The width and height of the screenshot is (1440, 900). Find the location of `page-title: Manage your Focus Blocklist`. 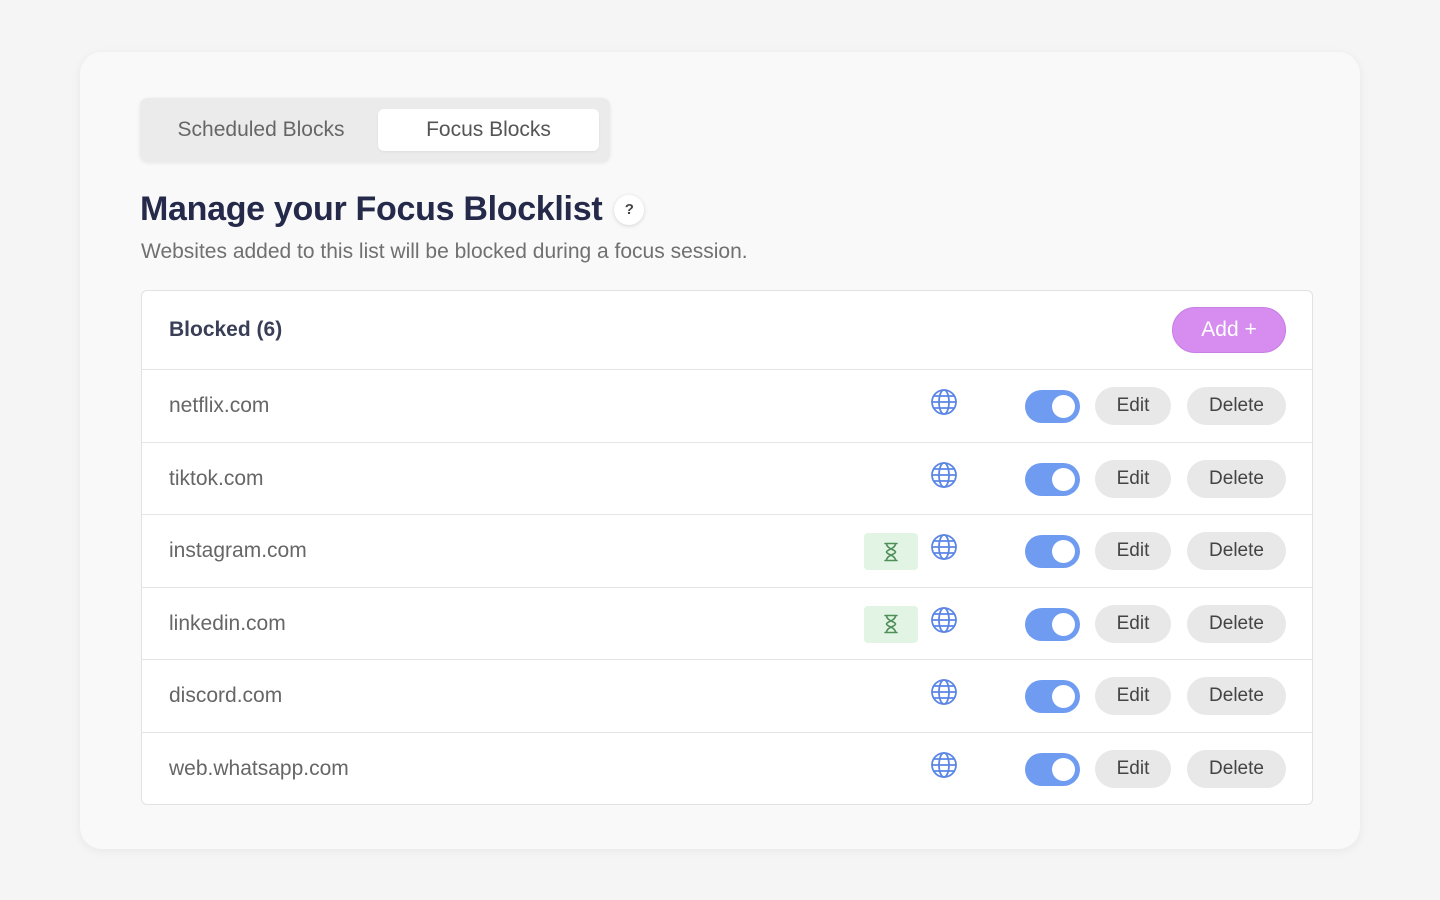

page-title: Manage your Focus Blocklist is located at coordinates (371, 209).